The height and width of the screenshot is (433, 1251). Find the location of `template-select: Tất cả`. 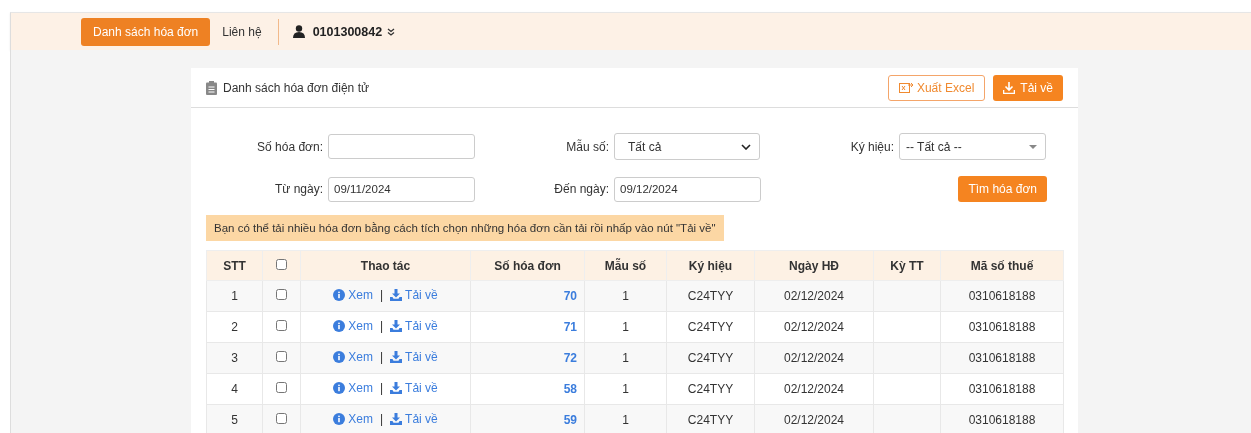

template-select: Tất cả is located at coordinates (687, 146).